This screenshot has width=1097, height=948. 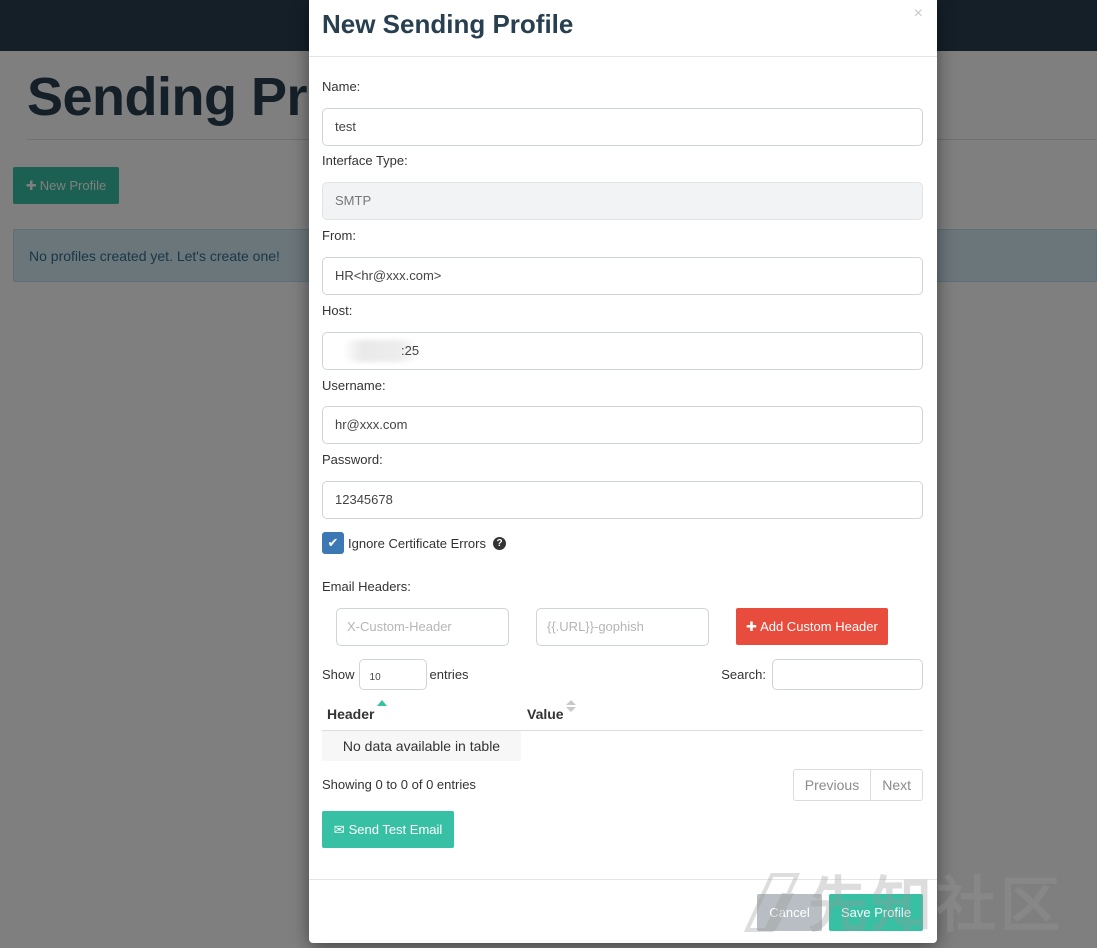 I want to click on host-input: :25, so click(x=622, y=351).